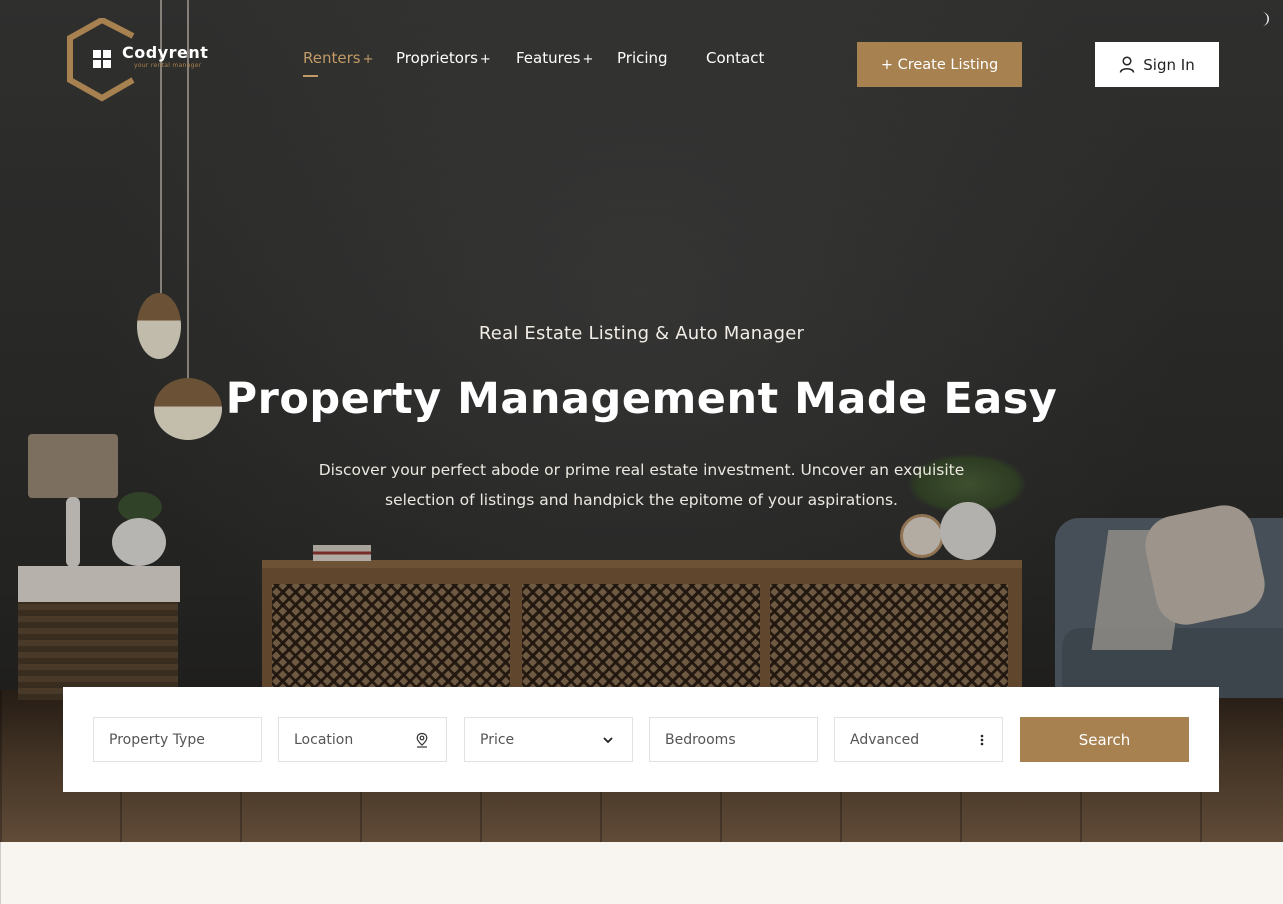 This screenshot has width=1283, height=904. Describe the element at coordinates (310, 76) in the screenshot. I see `nav-active-indicator` at that location.